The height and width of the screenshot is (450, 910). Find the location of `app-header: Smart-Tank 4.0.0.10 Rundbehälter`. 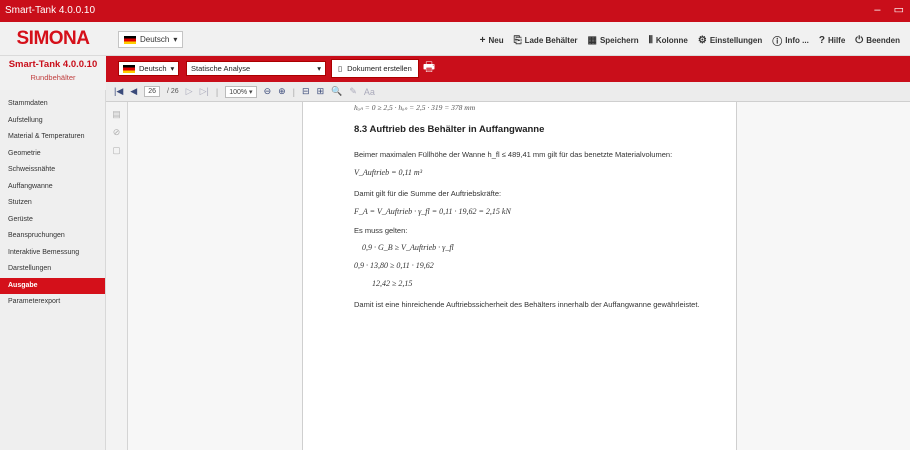

app-header: Smart-Tank 4.0.0.10 Rundbehälter is located at coordinates (53, 73).